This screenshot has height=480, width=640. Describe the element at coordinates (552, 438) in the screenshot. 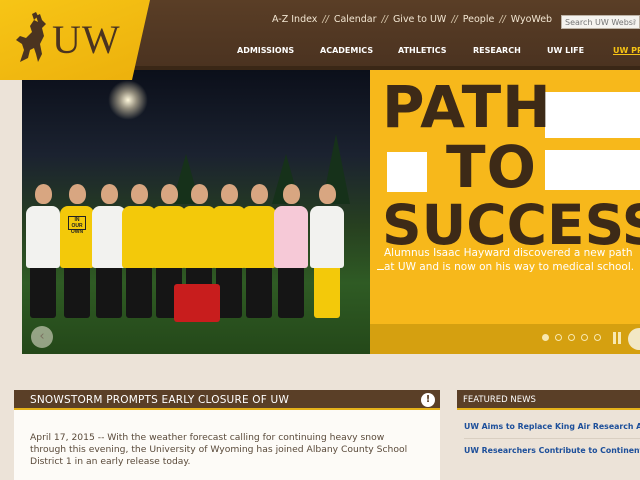

I see `divider` at that location.